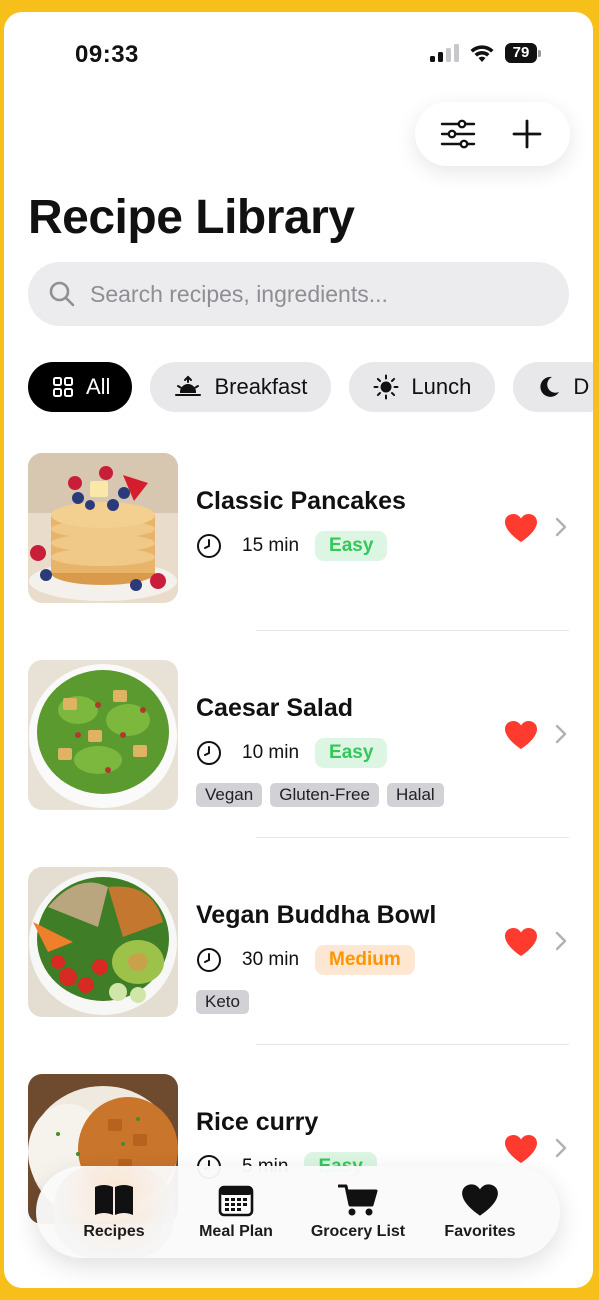  I want to click on heart-icon, so click(480, 1200).